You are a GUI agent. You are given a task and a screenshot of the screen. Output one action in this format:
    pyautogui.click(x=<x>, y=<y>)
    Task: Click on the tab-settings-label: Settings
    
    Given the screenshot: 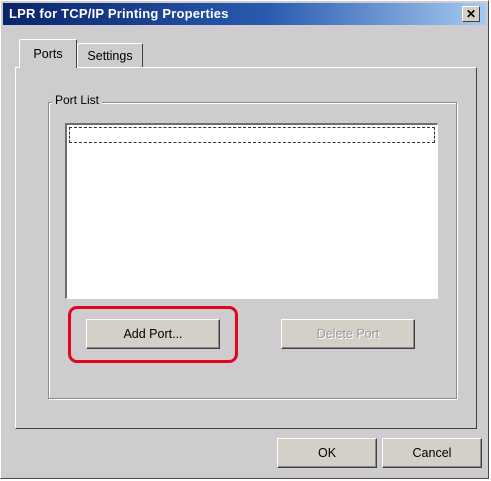 What is the action you would take?
    pyautogui.click(x=110, y=55)
    